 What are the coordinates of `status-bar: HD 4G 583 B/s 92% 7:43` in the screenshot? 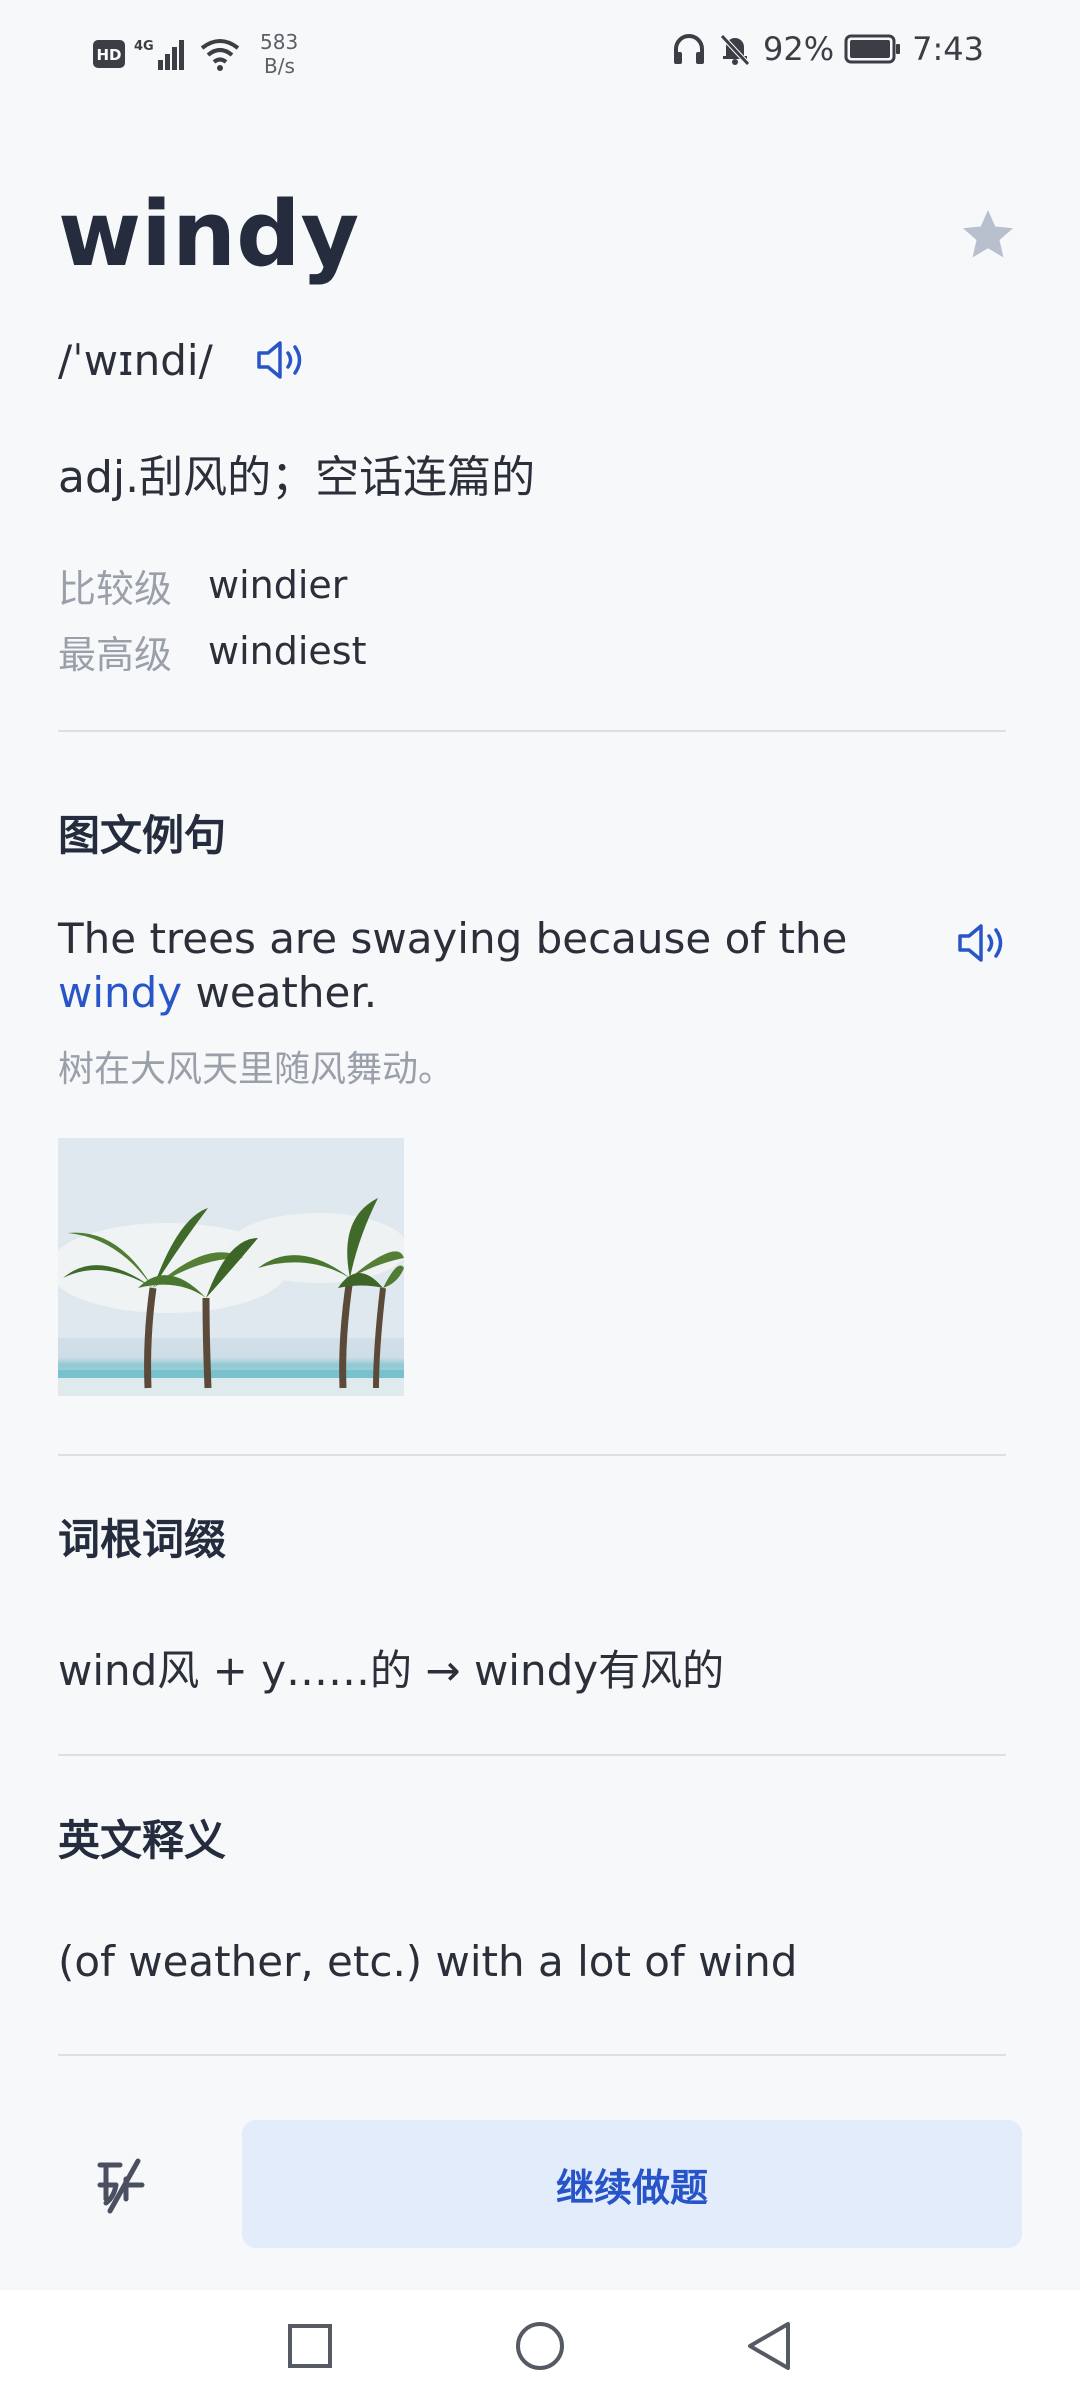 It's located at (540, 55).